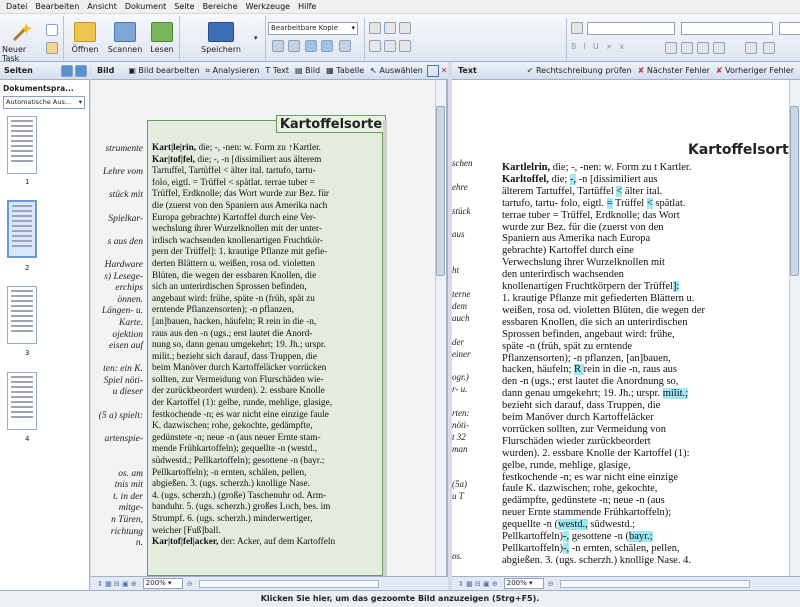 Image resolution: width=800 pixels, height=607 pixels. I want to click on read-document-icon, so click(162, 32).